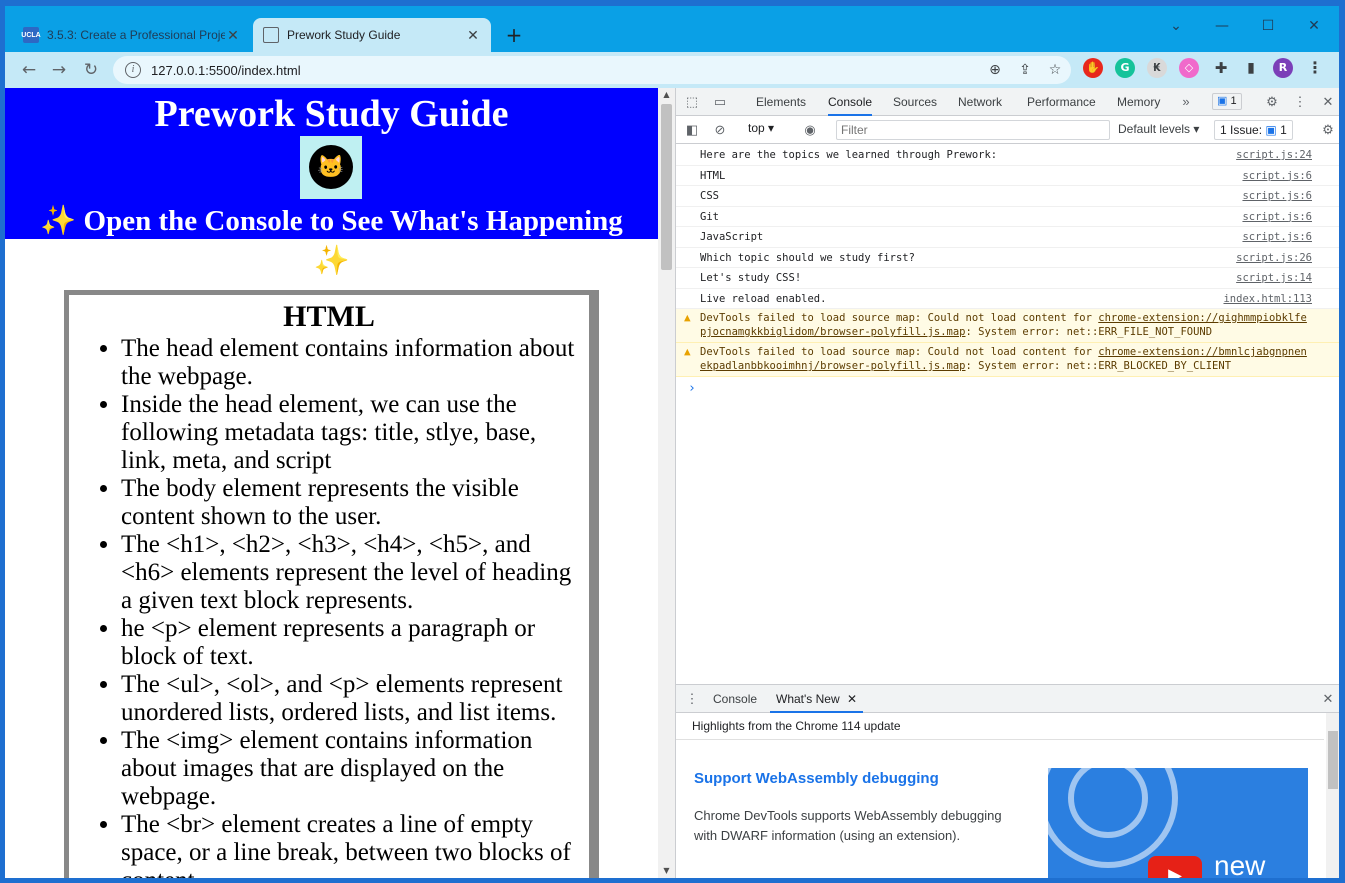 The width and height of the screenshot is (1345, 883). Describe the element at coordinates (1222, 101) in the screenshot. I see `message-icon: ▣` at that location.